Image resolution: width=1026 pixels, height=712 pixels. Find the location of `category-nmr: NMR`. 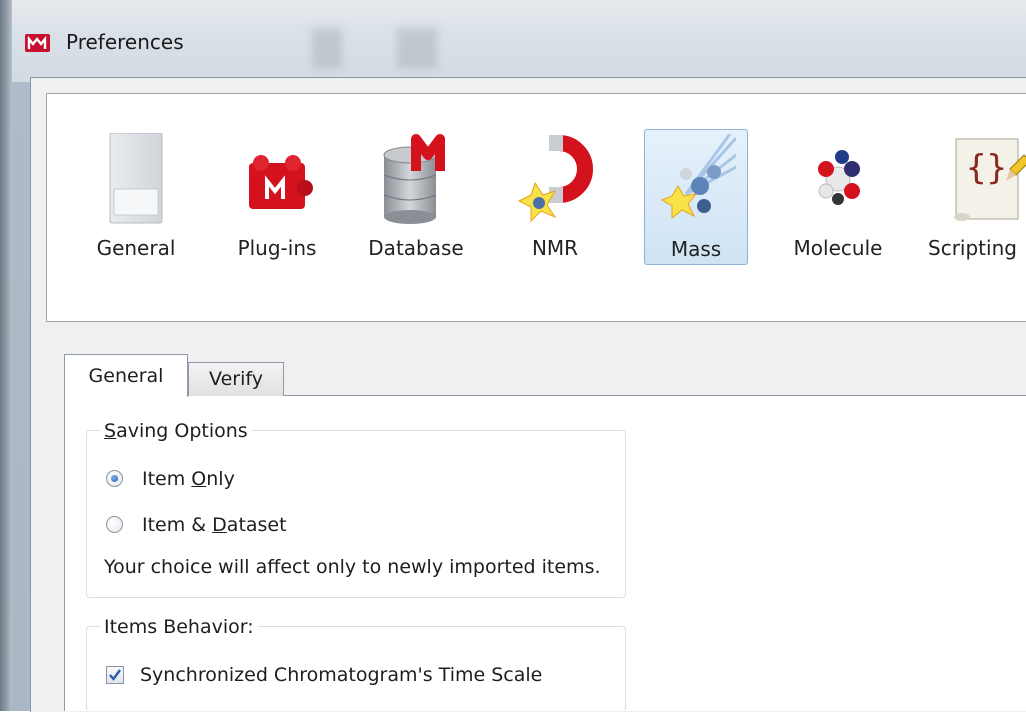

category-nmr: NMR is located at coordinates (555, 197).